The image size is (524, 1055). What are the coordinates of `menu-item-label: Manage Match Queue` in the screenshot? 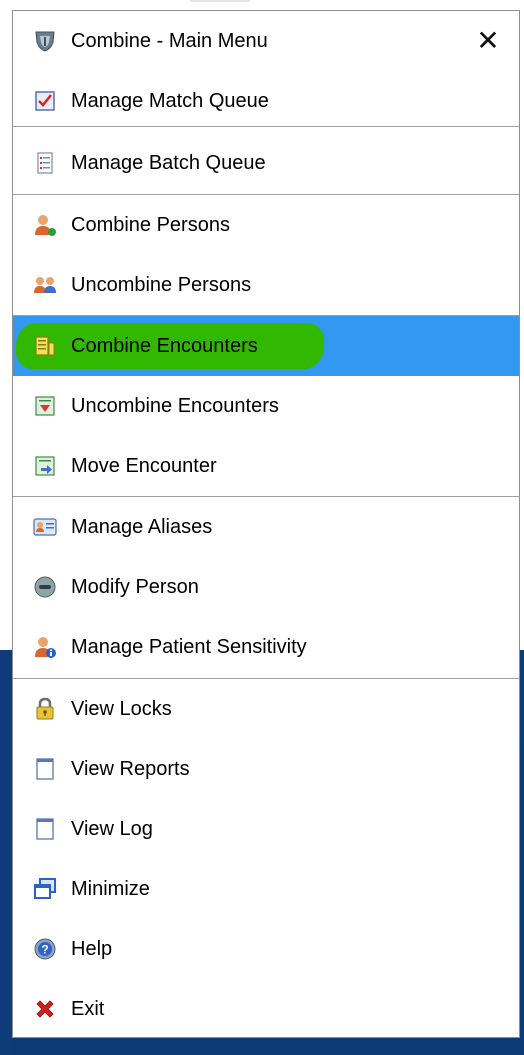 It's located at (170, 100).